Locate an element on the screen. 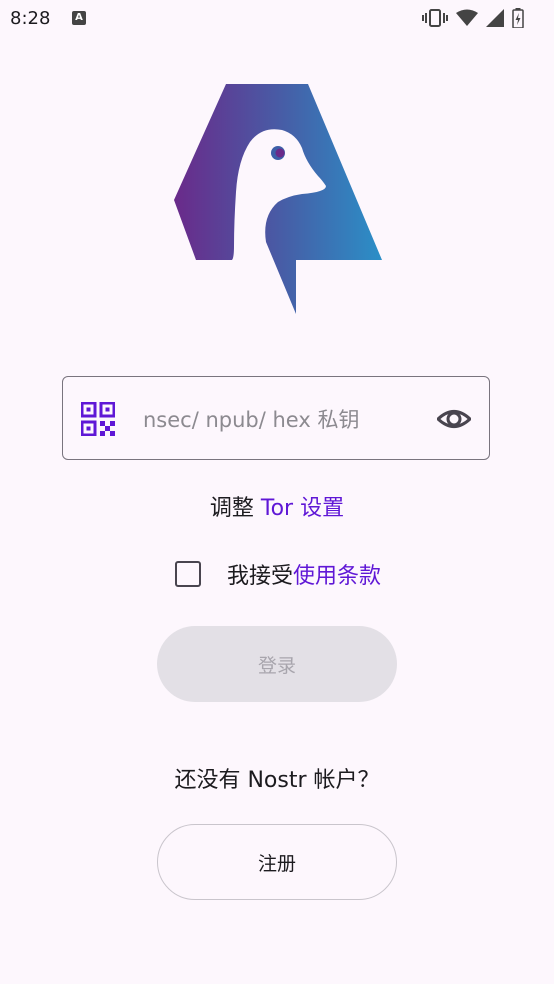  tor-settings-prefix: 调整 is located at coordinates (235, 508).